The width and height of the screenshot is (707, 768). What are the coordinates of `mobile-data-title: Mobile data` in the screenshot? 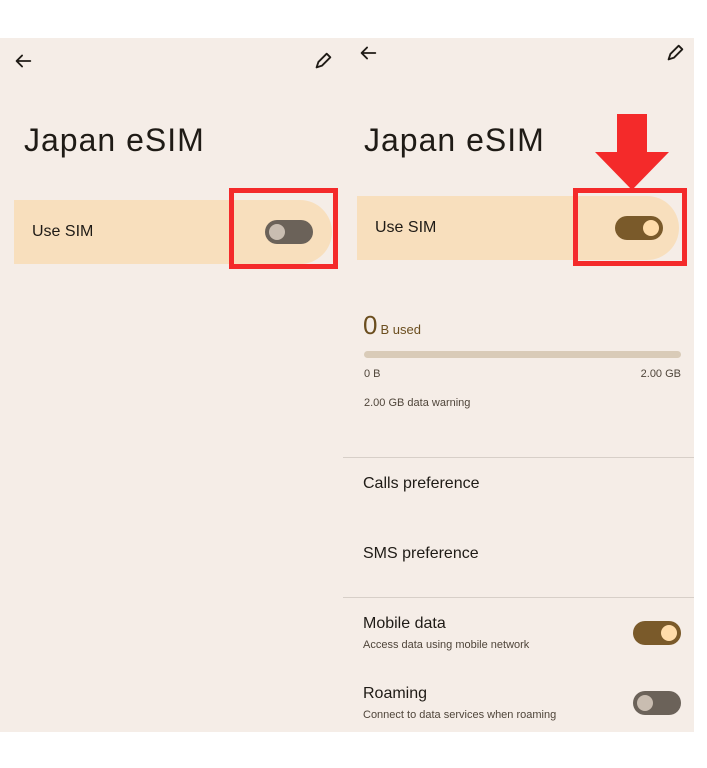 It's located at (404, 624).